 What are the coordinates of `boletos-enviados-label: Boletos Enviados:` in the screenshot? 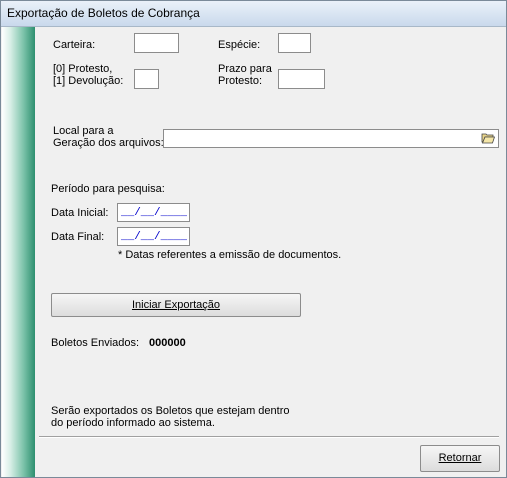 It's located at (95, 343).